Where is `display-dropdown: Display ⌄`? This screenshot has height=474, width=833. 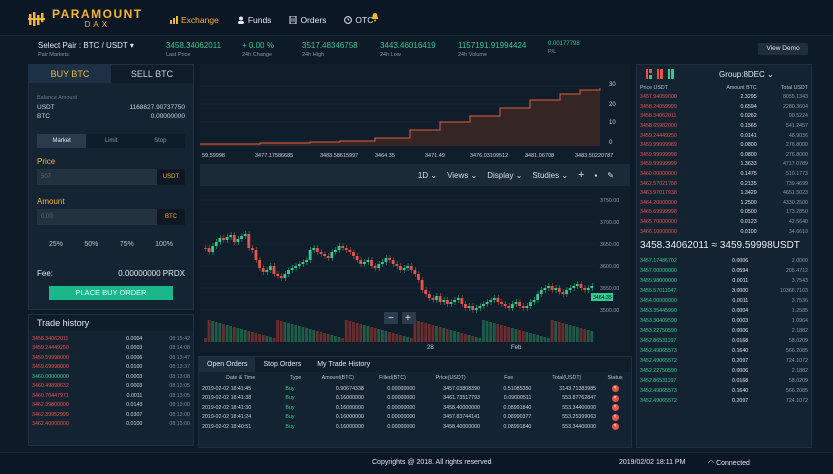 display-dropdown: Display ⌄ is located at coordinates (504, 175).